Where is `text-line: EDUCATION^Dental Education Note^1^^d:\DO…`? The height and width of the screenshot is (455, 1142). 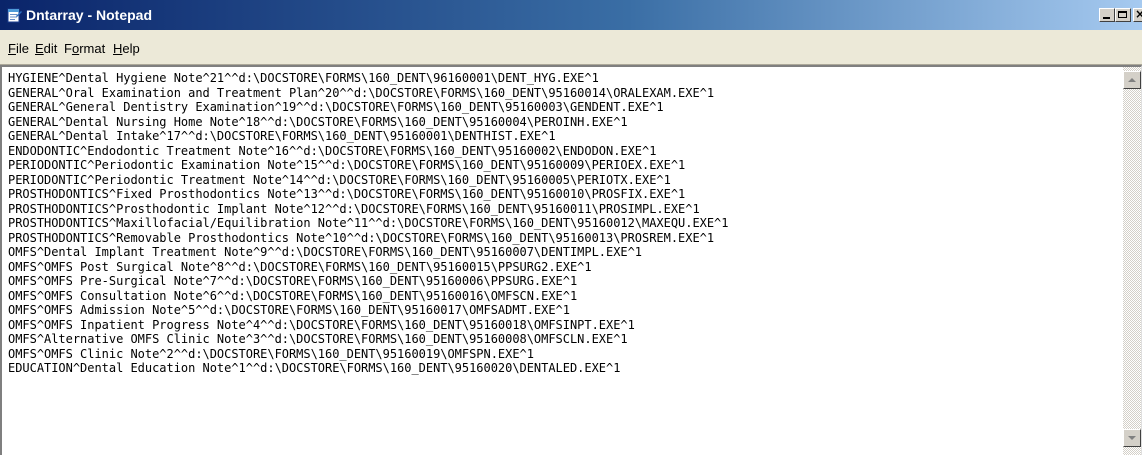 text-line: EDUCATION^Dental Education Note^1^^d:\DO… is located at coordinates (314, 368).